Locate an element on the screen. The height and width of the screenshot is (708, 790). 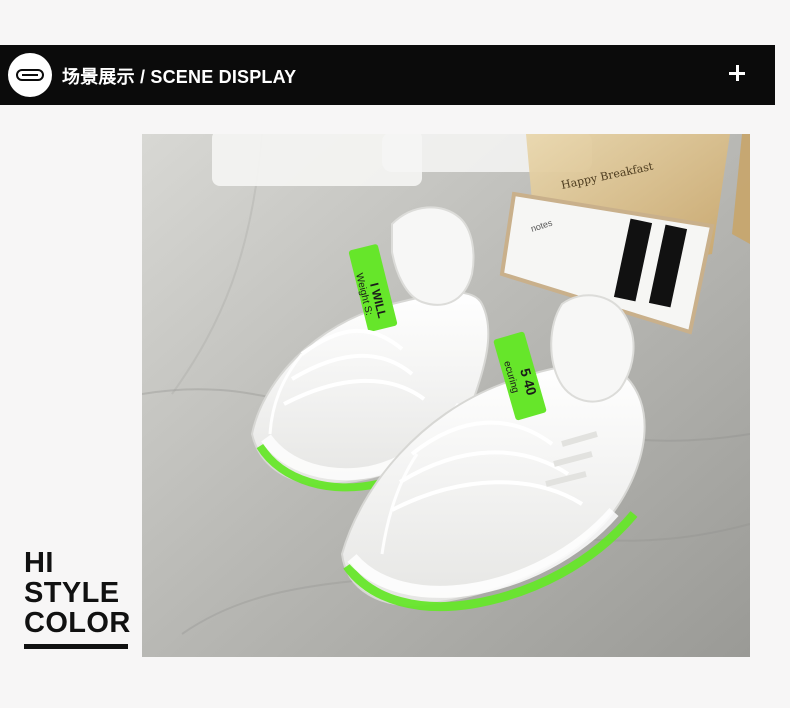
slogan-underline is located at coordinates (76, 646).